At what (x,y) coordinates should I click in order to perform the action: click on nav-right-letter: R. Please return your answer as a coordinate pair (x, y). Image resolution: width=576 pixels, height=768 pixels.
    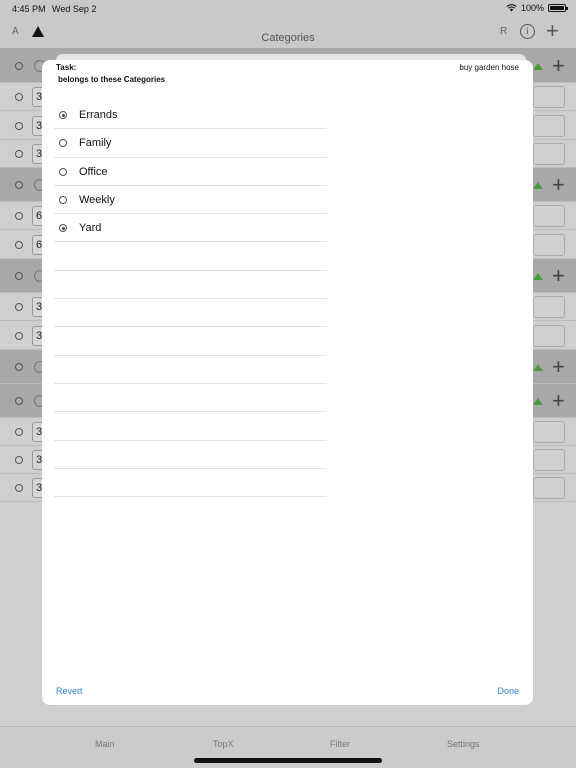
    Looking at the image, I should click on (503, 31).